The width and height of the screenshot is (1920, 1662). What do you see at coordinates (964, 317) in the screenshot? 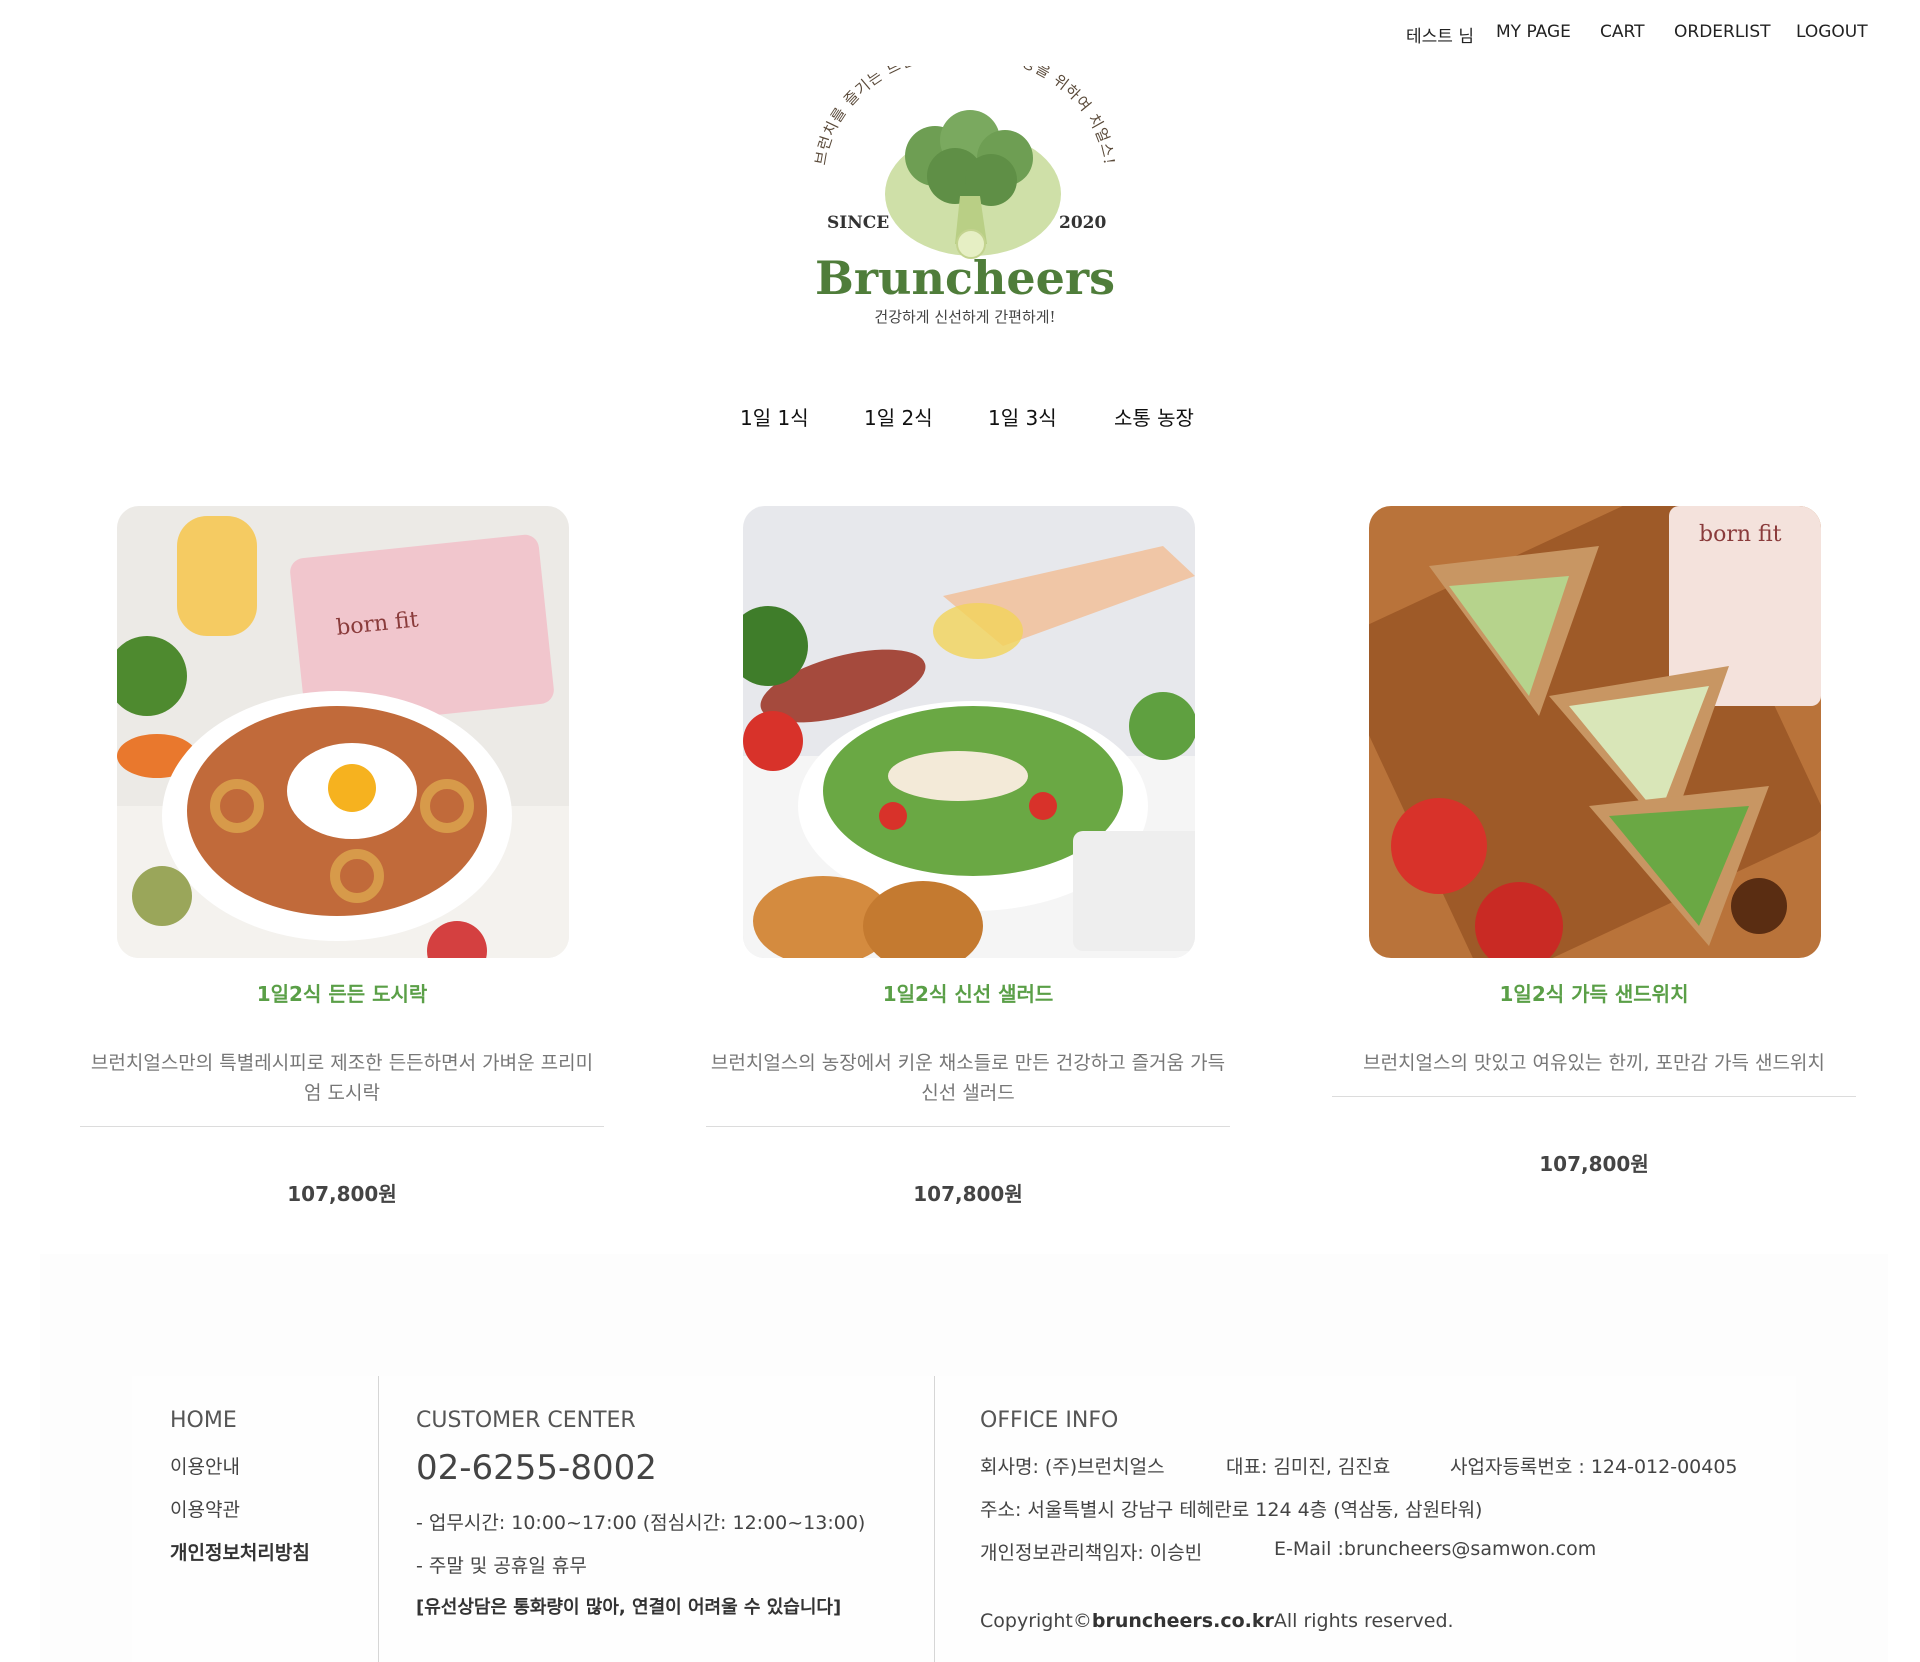
I see `logo-tagline-text: 건강하게 신선하게 간편하게!` at bounding box center [964, 317].